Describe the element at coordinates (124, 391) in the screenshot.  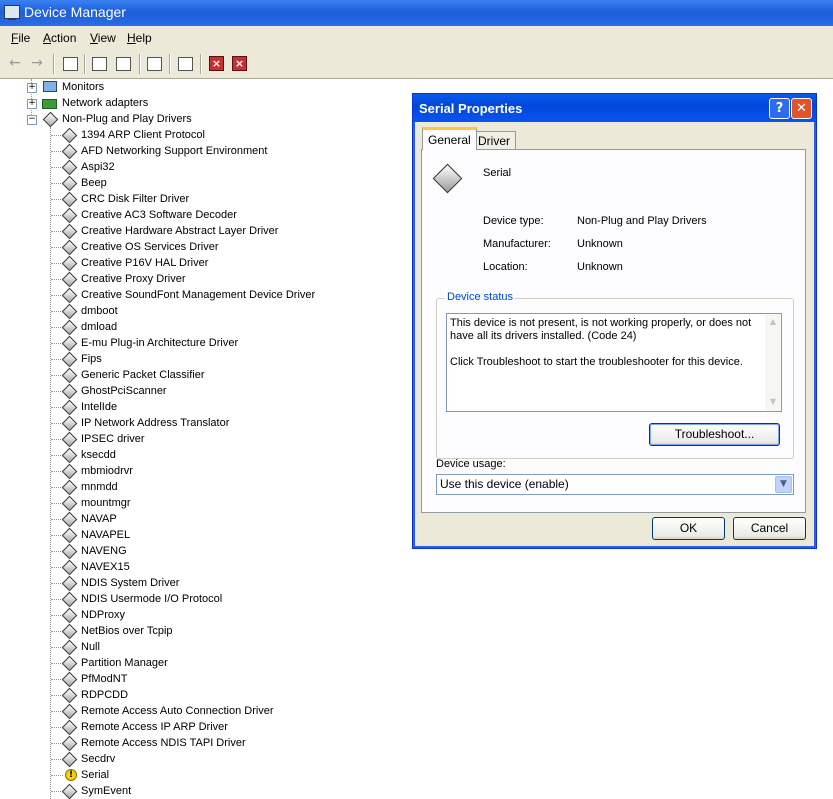
I see `tree-item: GhostPciScanner` at that location.